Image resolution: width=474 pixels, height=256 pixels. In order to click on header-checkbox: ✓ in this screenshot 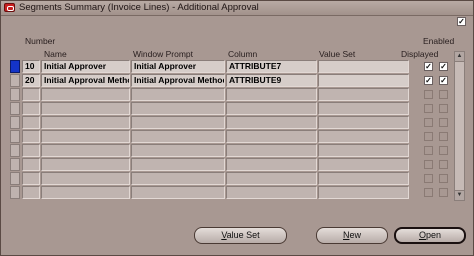, I will do `click(461, 21)`.